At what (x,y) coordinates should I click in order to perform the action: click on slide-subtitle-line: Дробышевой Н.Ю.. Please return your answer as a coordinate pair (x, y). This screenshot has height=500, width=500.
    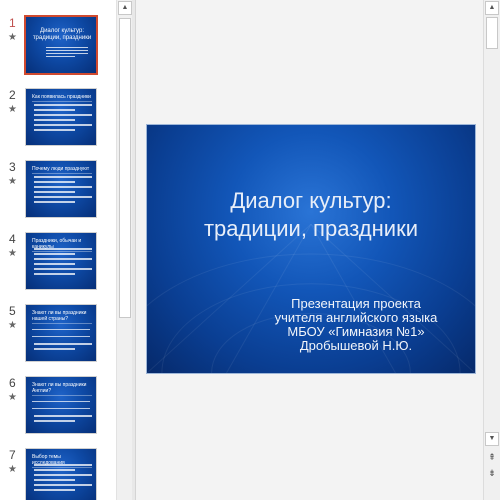
    Looking at the image, I should click on (356, 345).